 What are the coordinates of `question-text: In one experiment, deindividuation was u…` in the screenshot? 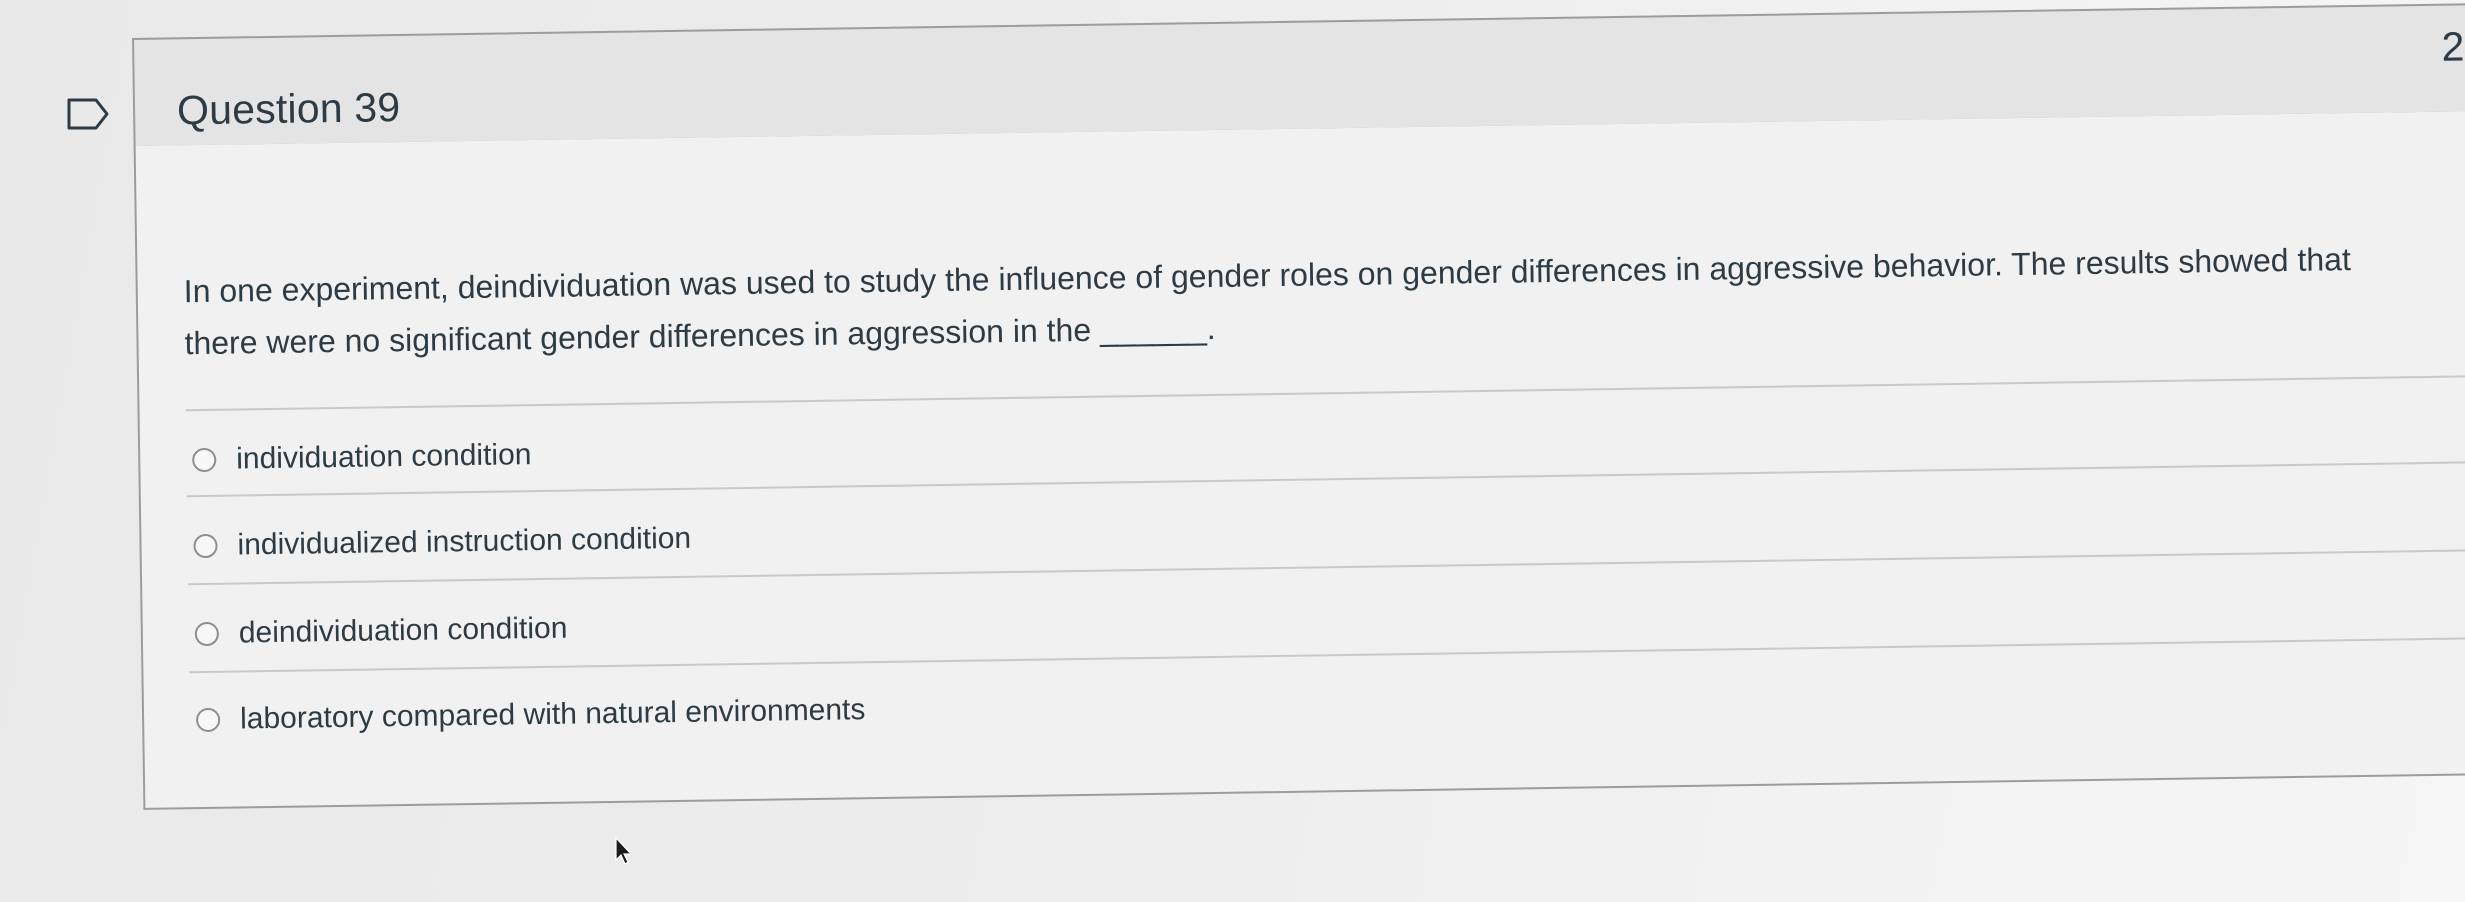 It's located at (1267, 301).